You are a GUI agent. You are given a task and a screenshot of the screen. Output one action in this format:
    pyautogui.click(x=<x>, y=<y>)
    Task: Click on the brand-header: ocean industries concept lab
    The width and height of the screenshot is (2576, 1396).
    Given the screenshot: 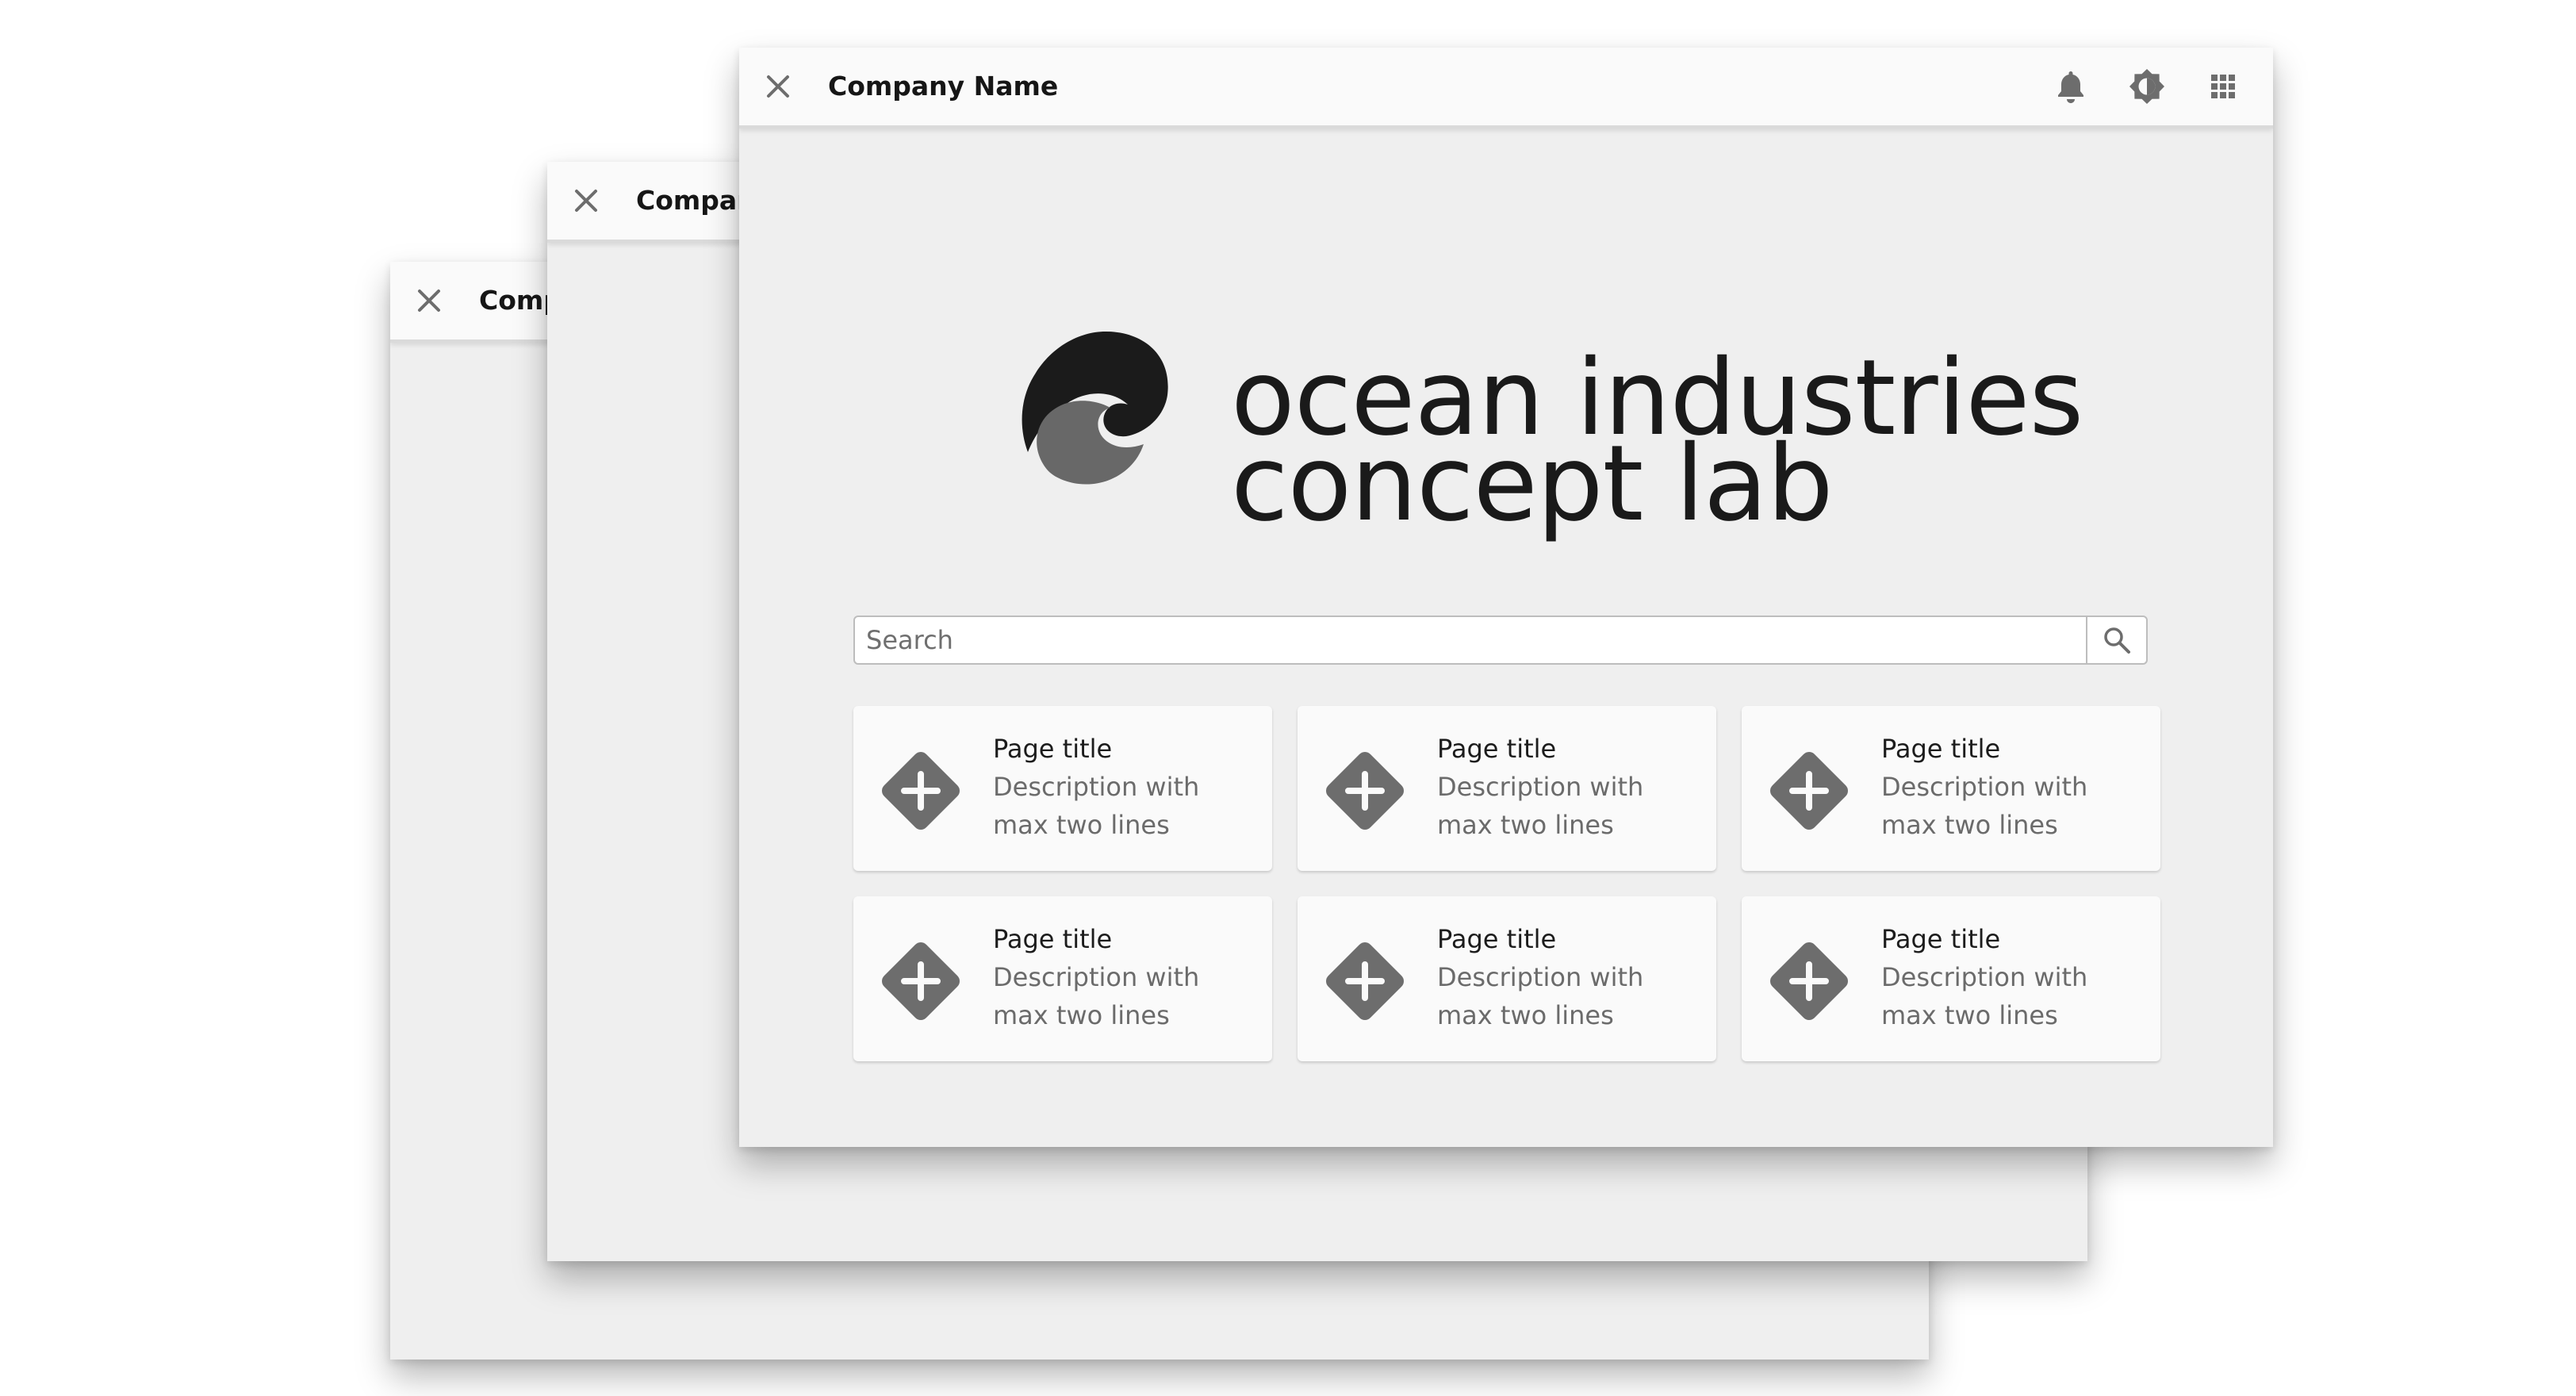 What is the action you would take?
    pyautogui.click(x=1550, y=436)
    